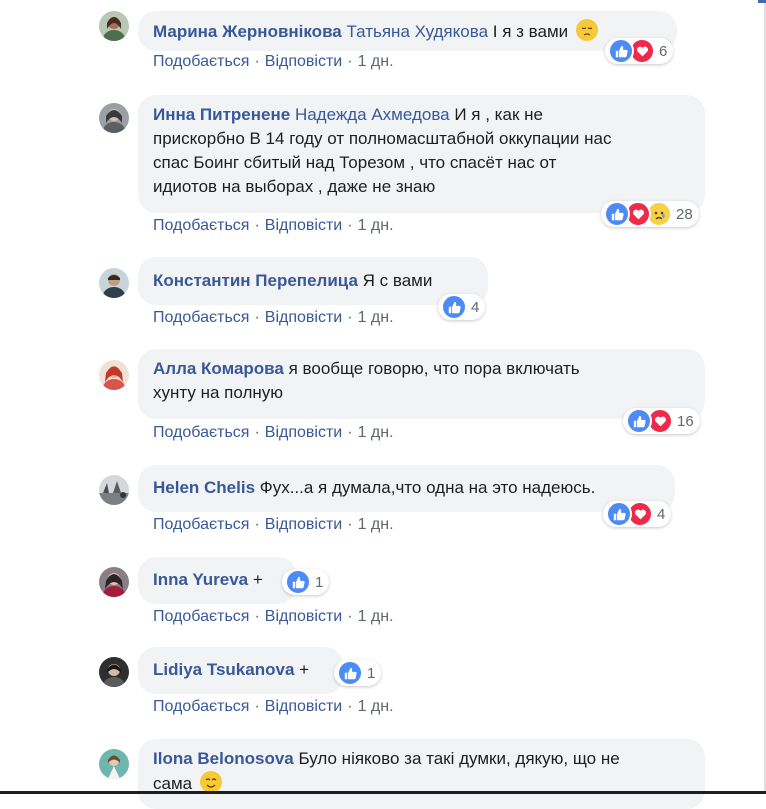 This screenshot has width=766, height=809. I want to click on comment-text-line: хунту на полную, so click(218, 392).